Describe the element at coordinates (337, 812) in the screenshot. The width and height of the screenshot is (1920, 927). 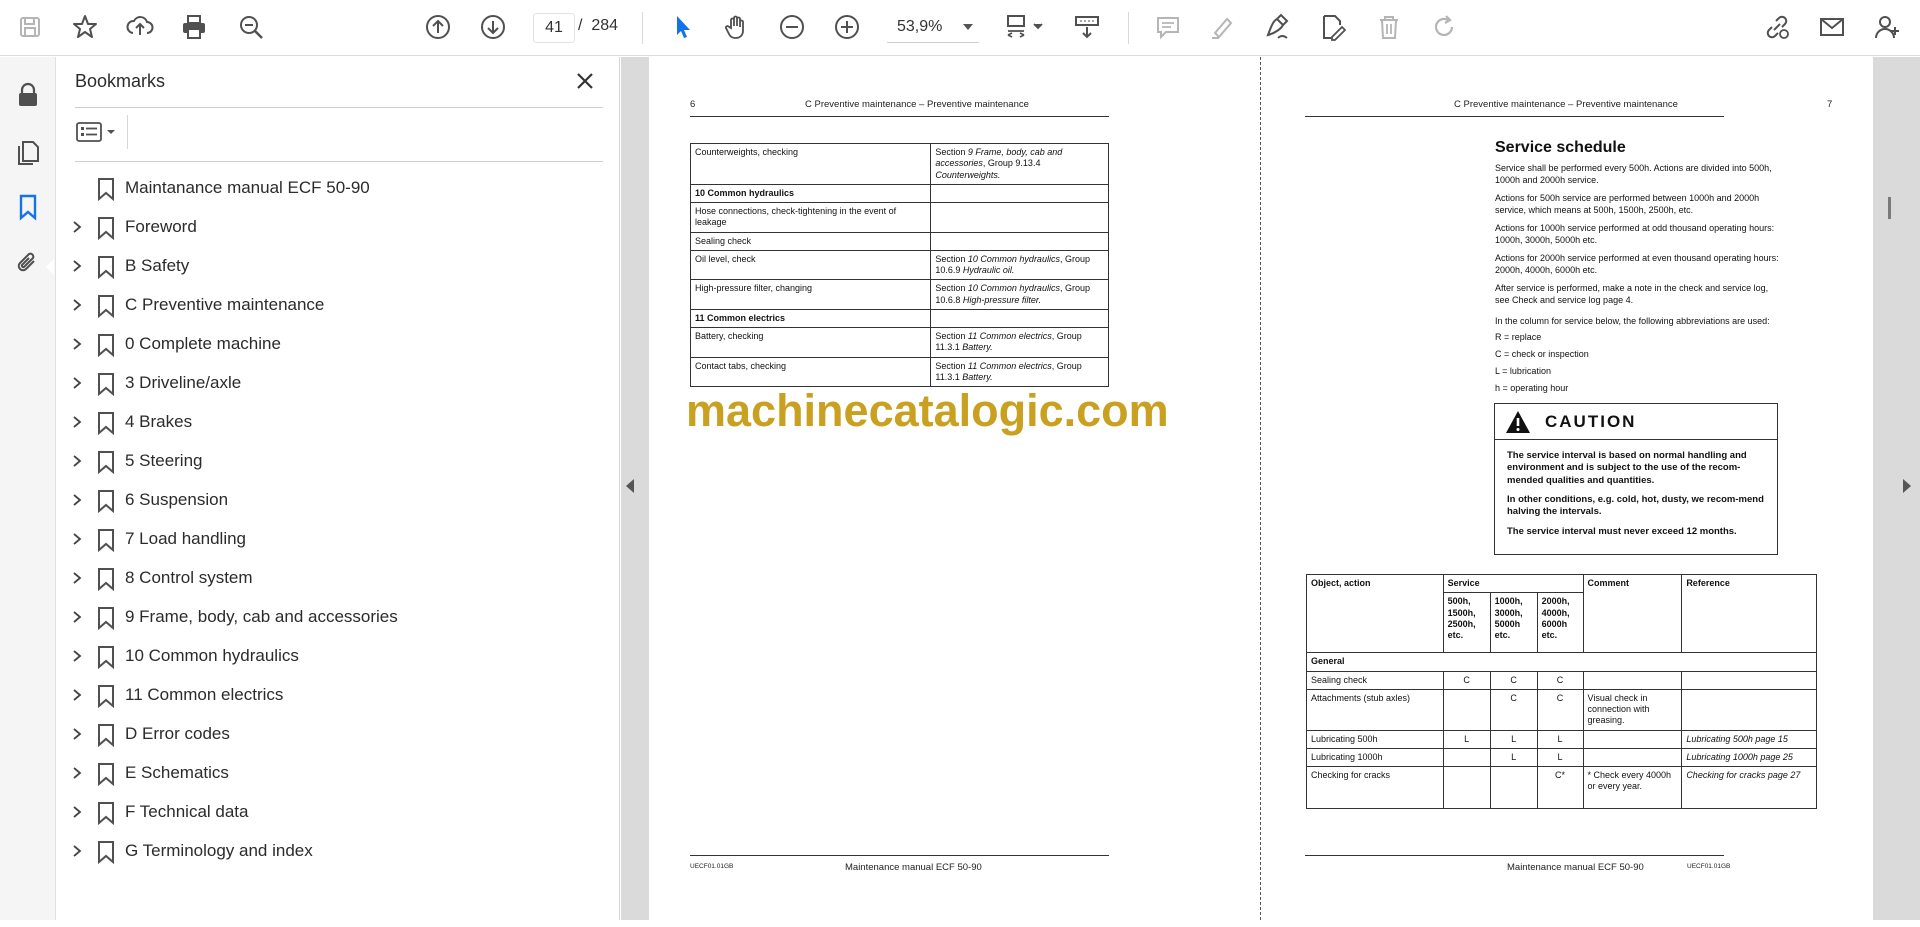
I see `bookmark-item: F Technical data` at that location.